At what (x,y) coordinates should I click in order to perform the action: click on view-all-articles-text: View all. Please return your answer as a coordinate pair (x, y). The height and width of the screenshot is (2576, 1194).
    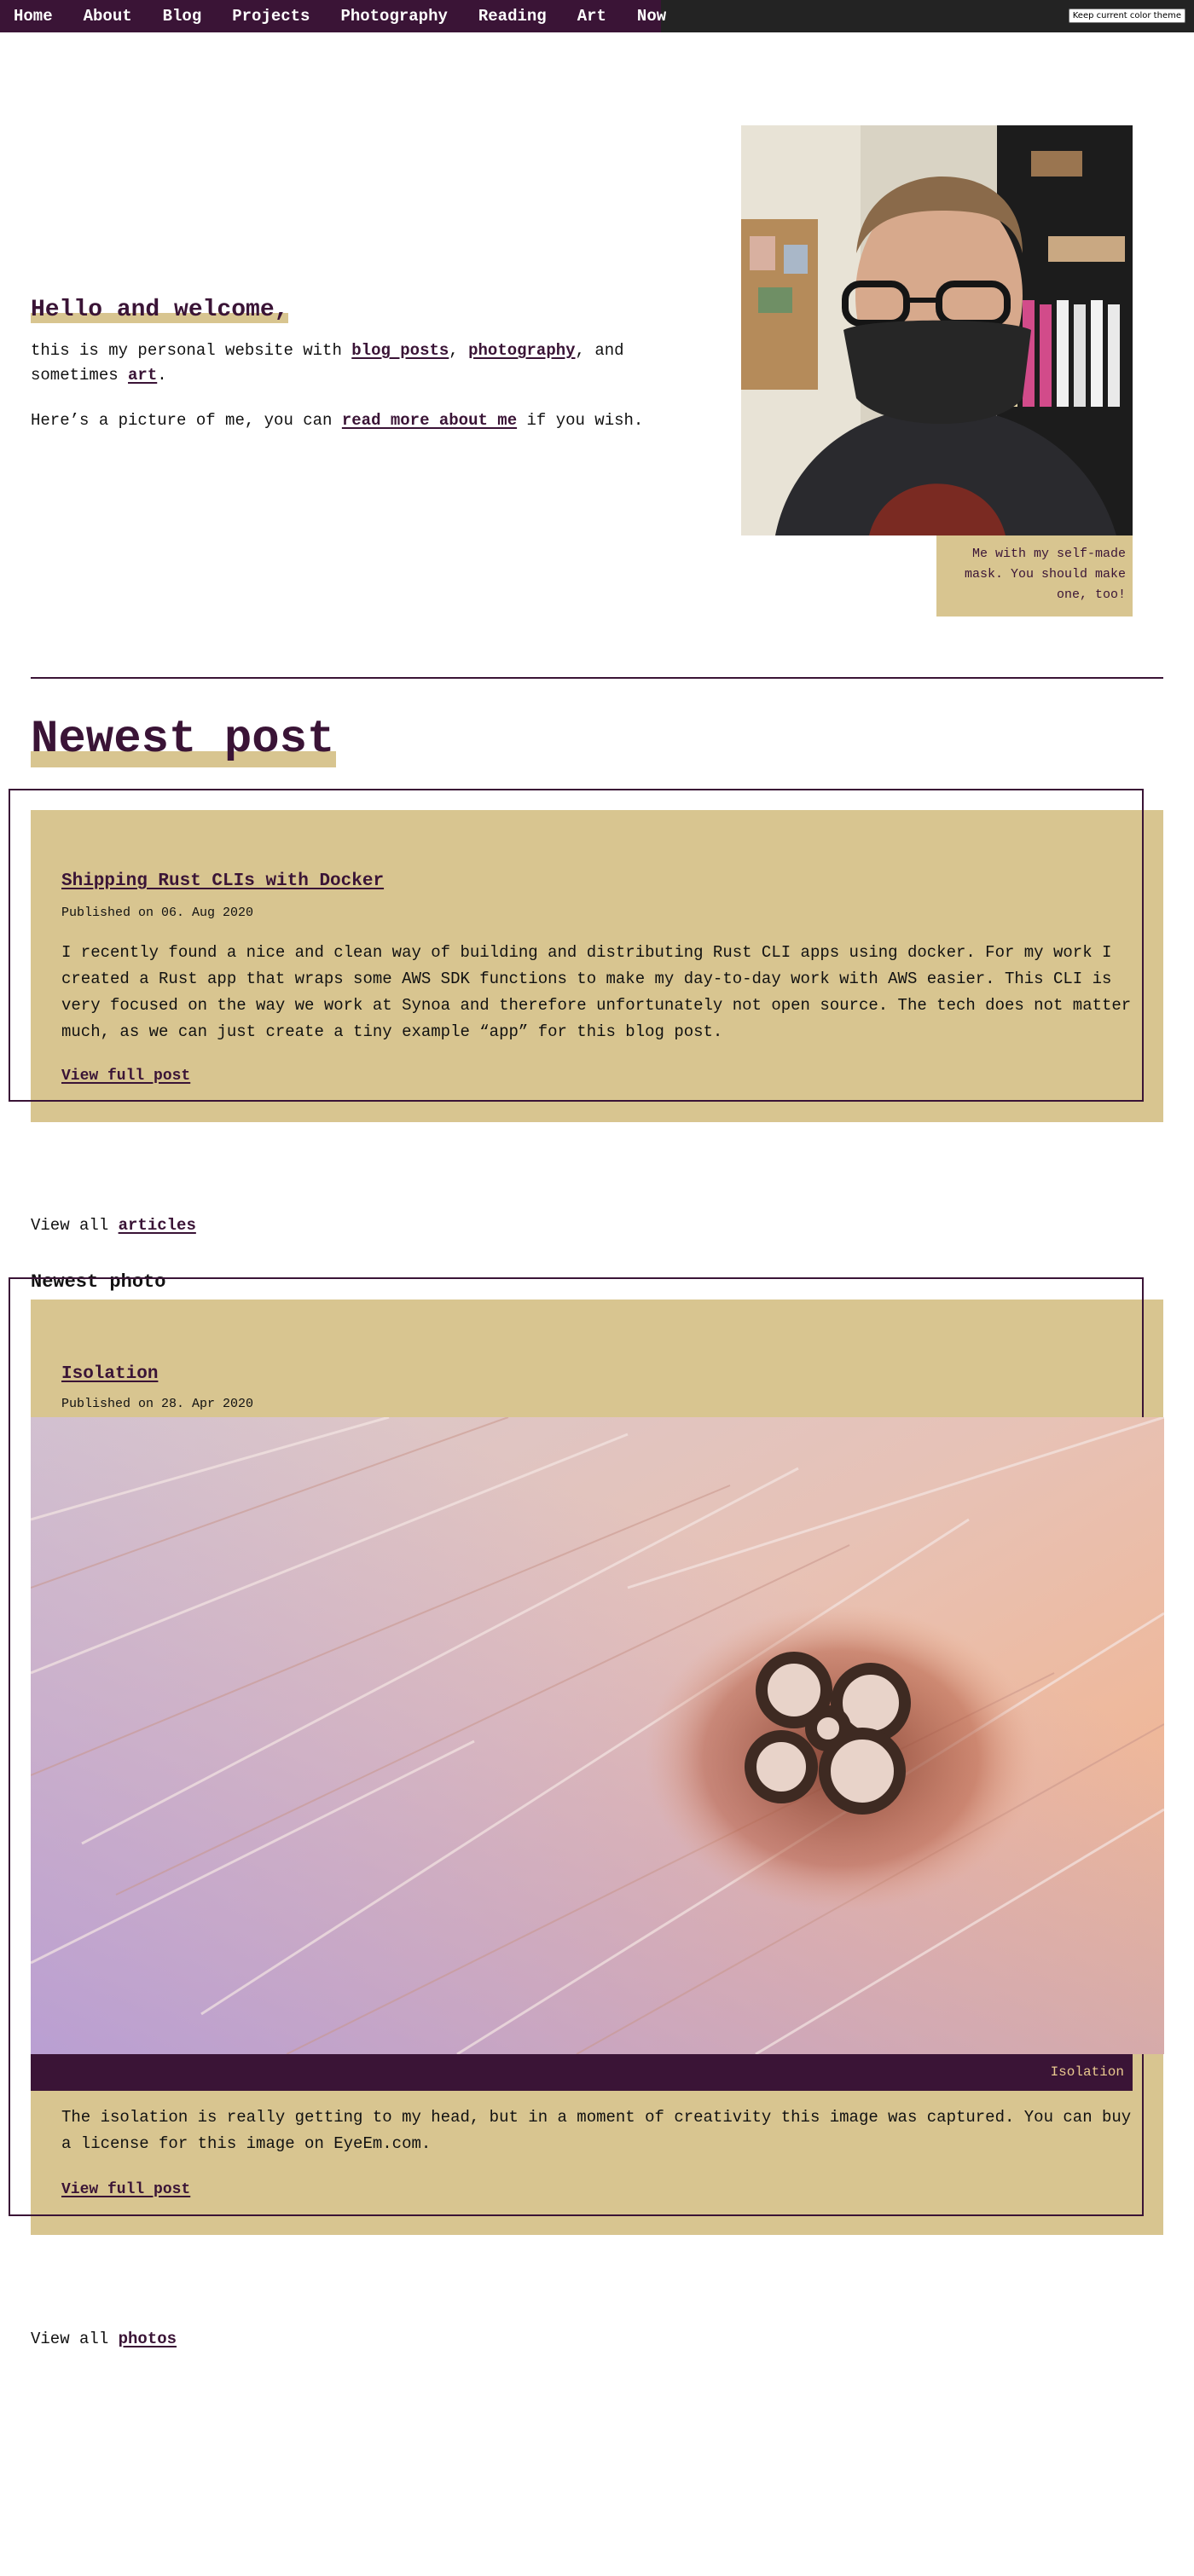
    Looking at the image, I should click on (75, 1225).